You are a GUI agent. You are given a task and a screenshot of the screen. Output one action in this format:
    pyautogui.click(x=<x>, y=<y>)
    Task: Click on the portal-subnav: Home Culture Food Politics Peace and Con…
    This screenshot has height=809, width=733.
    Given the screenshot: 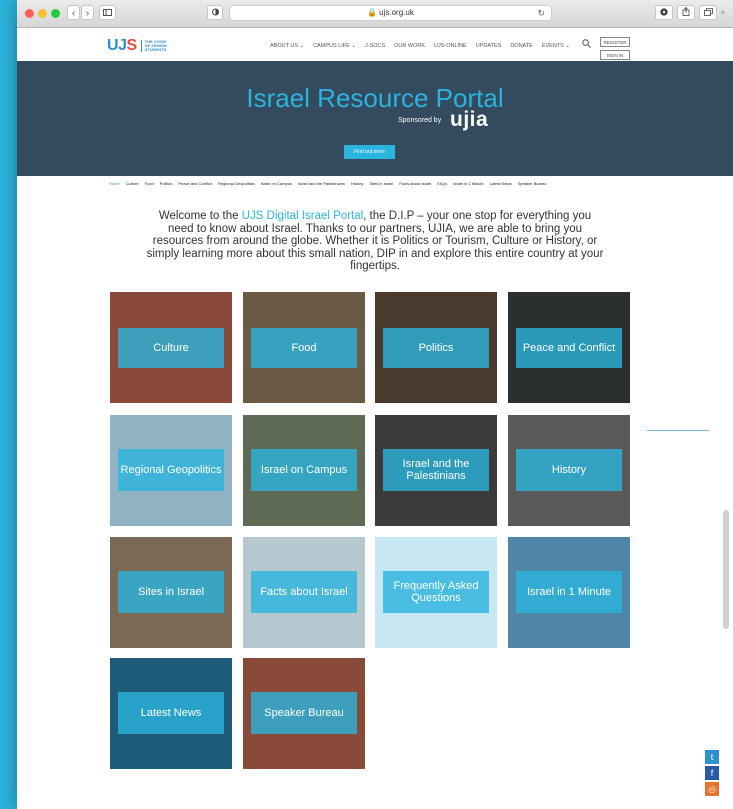 What is the action you would take?
    pyautogui.click(x=328, y=183)
    